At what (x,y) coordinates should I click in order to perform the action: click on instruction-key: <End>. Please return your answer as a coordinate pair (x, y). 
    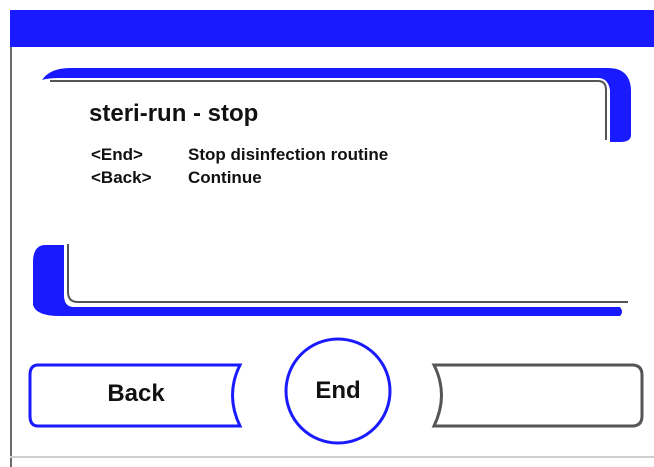
    Looking at the image, I should click on (117, 154).